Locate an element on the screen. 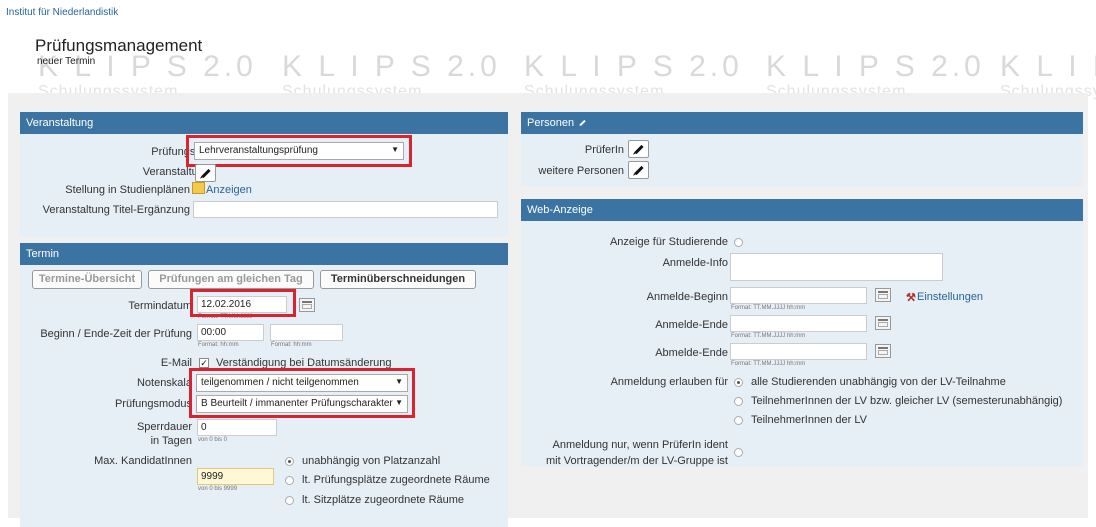  pruefungsmodus-label: Prüfungsmodus is located at coordinates (153, 404).